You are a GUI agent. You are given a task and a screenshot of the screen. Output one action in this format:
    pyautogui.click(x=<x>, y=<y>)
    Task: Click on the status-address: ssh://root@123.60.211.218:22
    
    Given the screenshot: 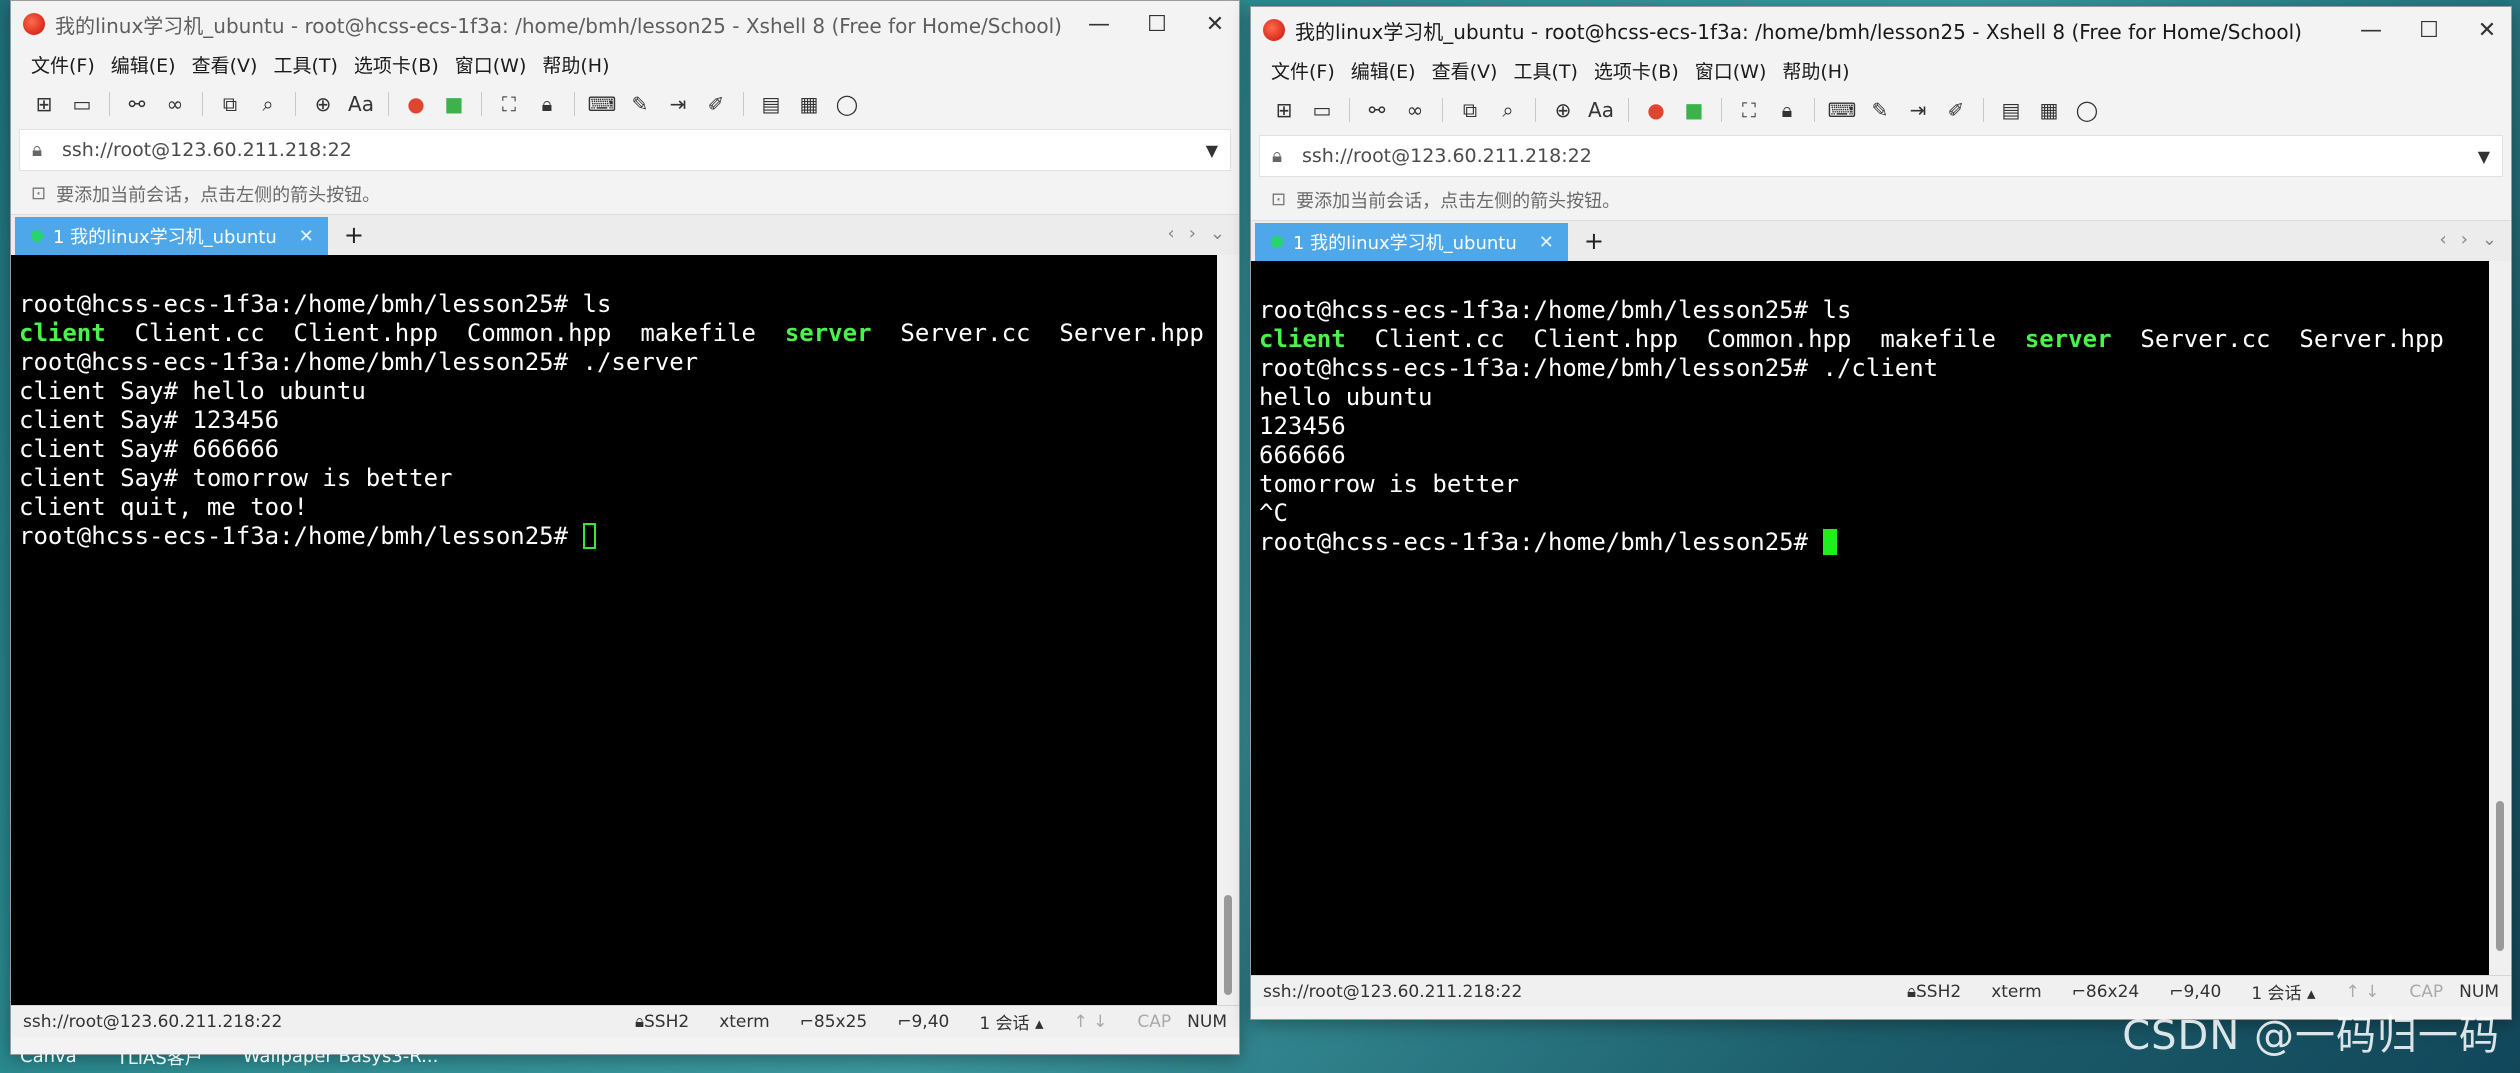 What is the action you would take?
    pyautogui.click(x=153, y=1021)
    